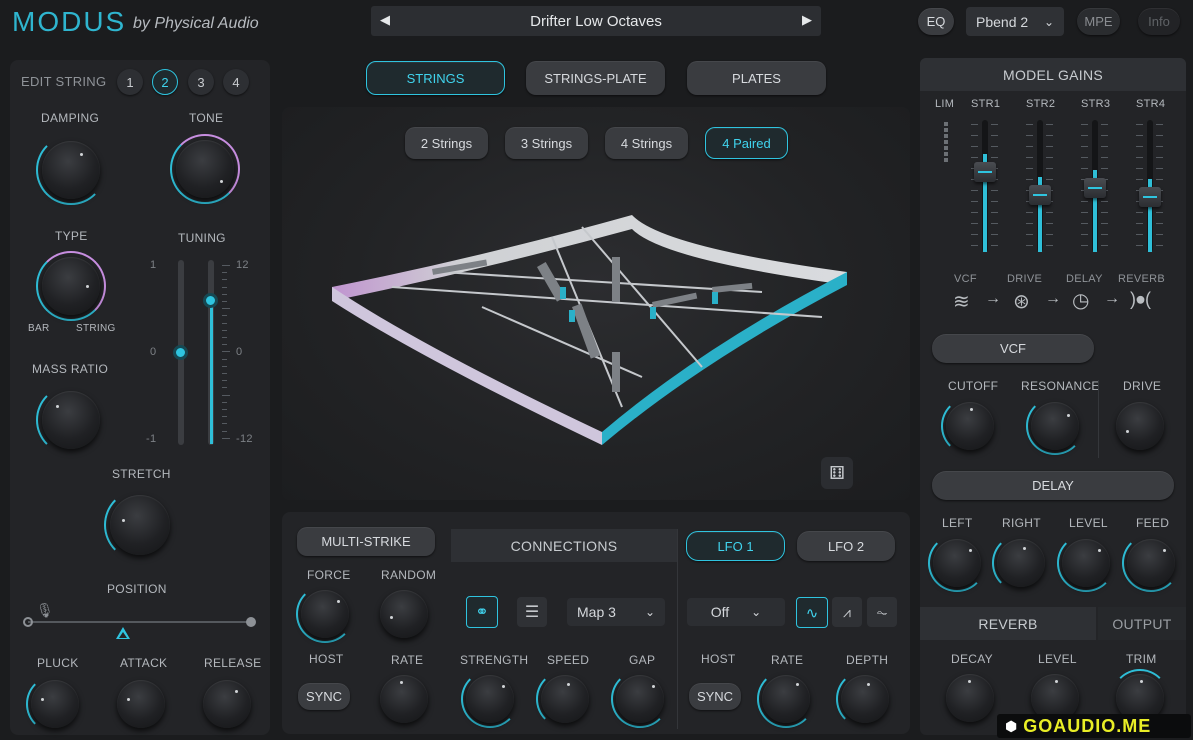  What do you see at coordinates (1140, 299) in the screenshot?
I see `reverb-icon: )⦁(` at bounding box center [1140, 299].